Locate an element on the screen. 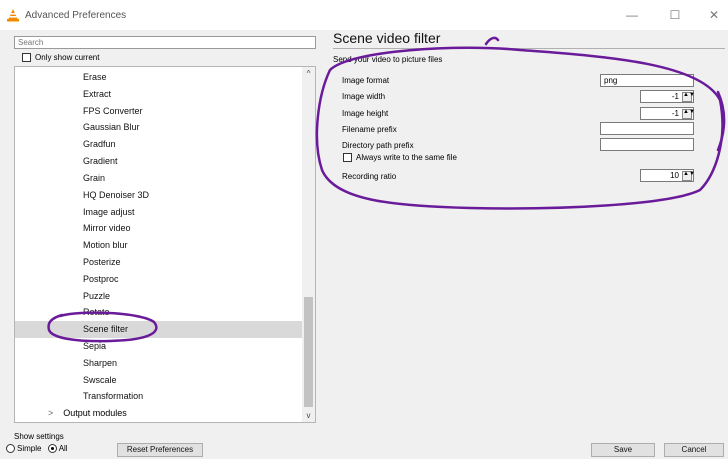 This screenshot has width=728, height=459. always-write-checkbox: Always write to the same file is located at coordinates (400, 158).